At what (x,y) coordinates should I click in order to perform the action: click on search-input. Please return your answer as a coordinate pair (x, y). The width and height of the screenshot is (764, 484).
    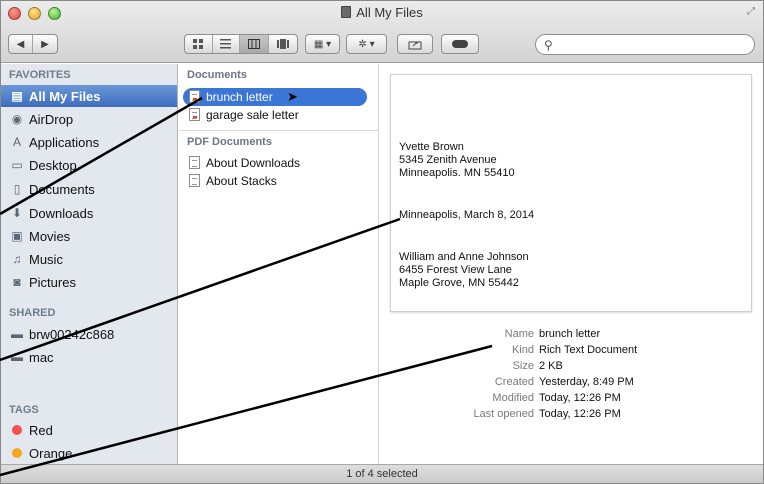
    Looking at the image, I should click on (646, 44).